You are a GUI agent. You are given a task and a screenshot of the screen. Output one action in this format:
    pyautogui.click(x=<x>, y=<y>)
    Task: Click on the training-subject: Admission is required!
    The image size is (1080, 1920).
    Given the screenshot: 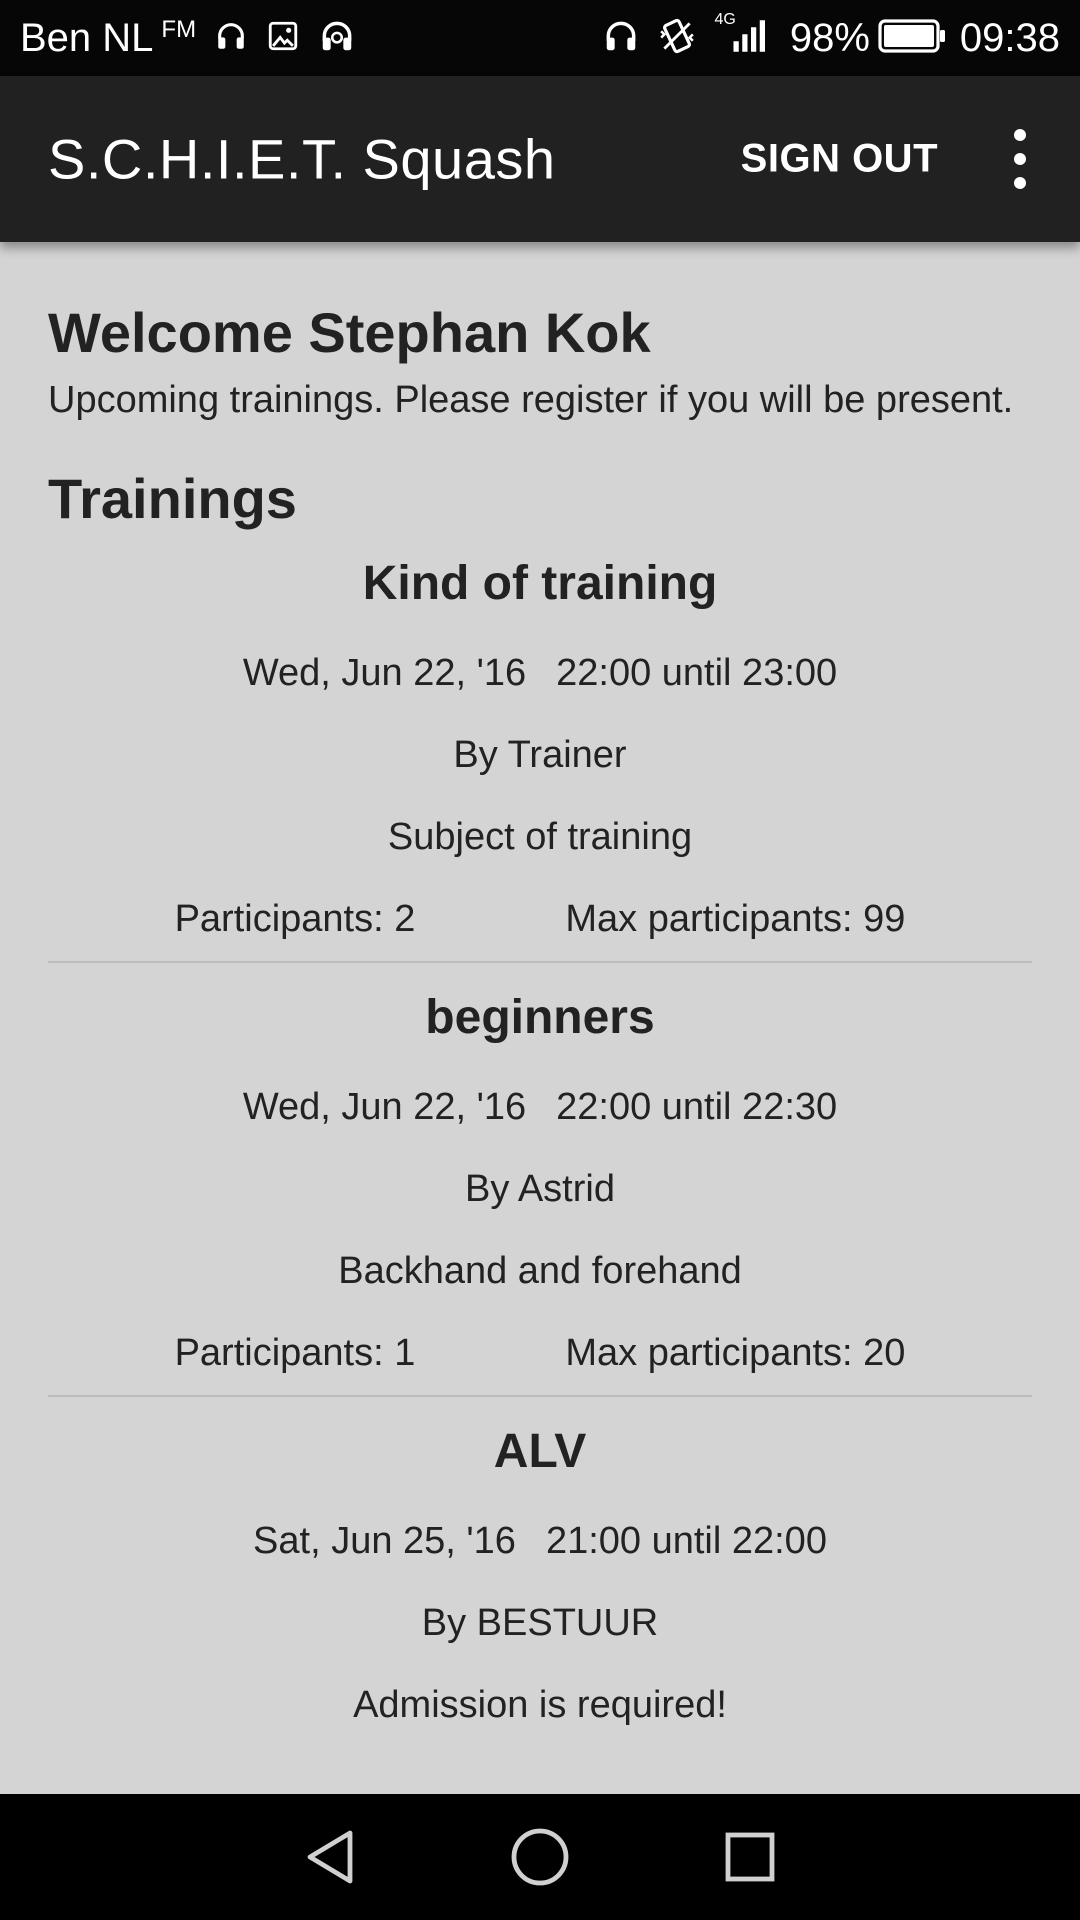 What is the action you would take?
    pyautogui.click(x=540, y=1705)
    